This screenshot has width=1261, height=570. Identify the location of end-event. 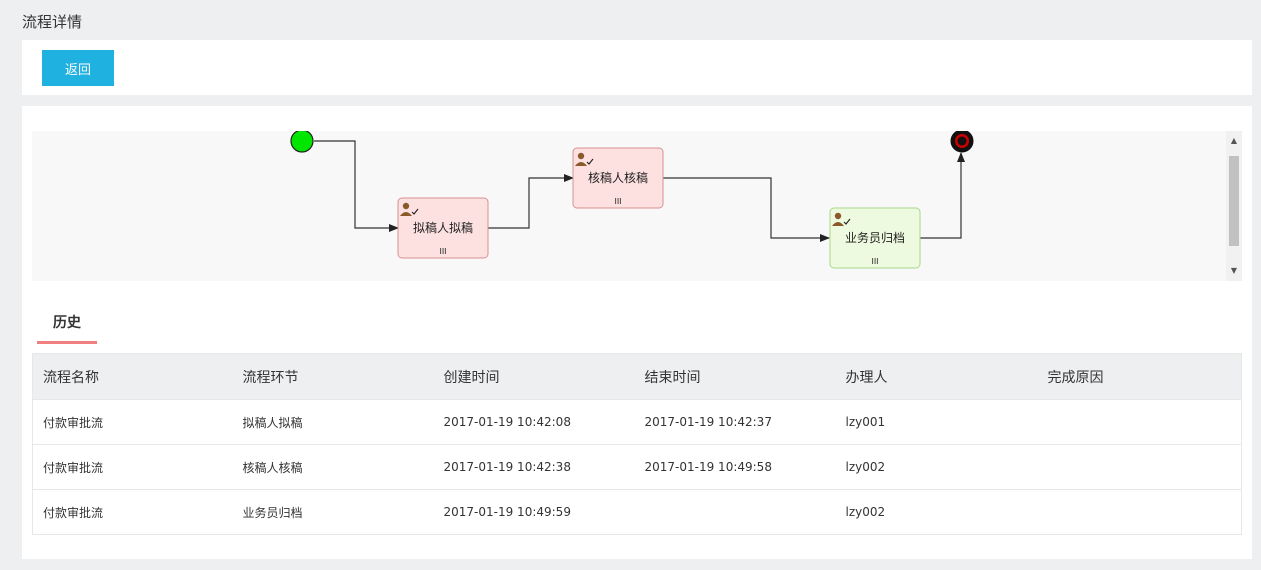
(962, 142).